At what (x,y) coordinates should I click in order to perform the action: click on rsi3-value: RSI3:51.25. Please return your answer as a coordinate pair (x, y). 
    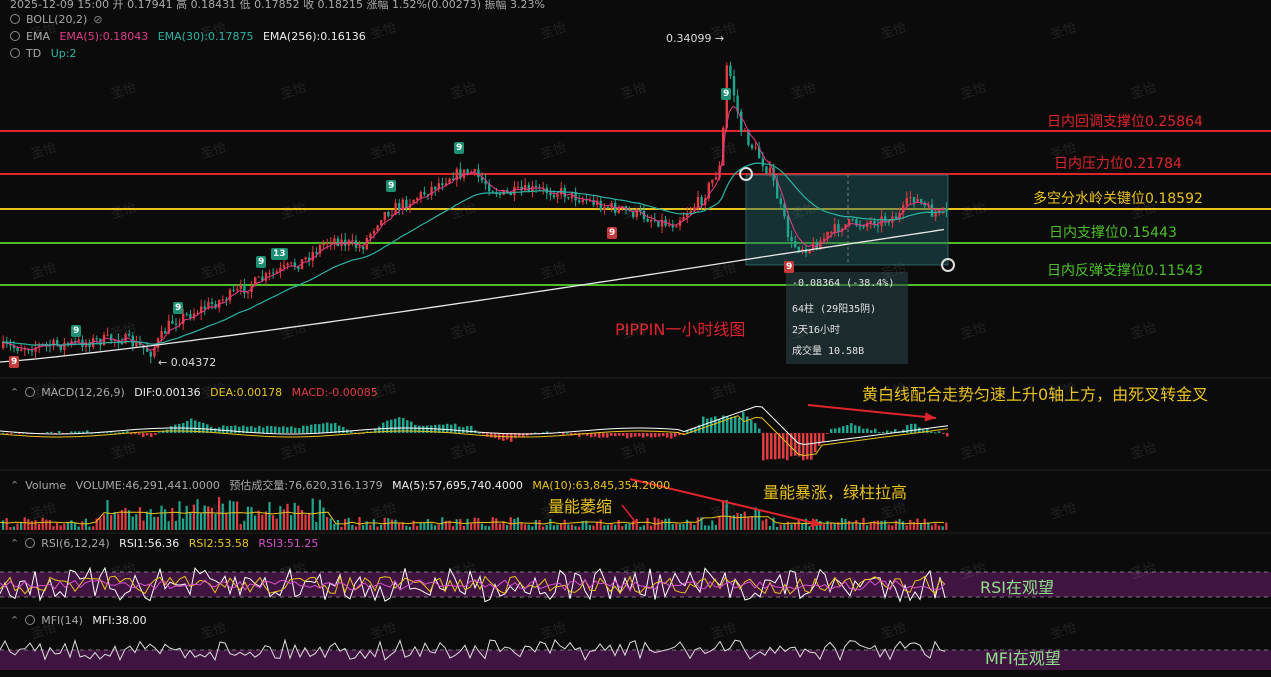
    Looking at the image, I should click on (288, 543).